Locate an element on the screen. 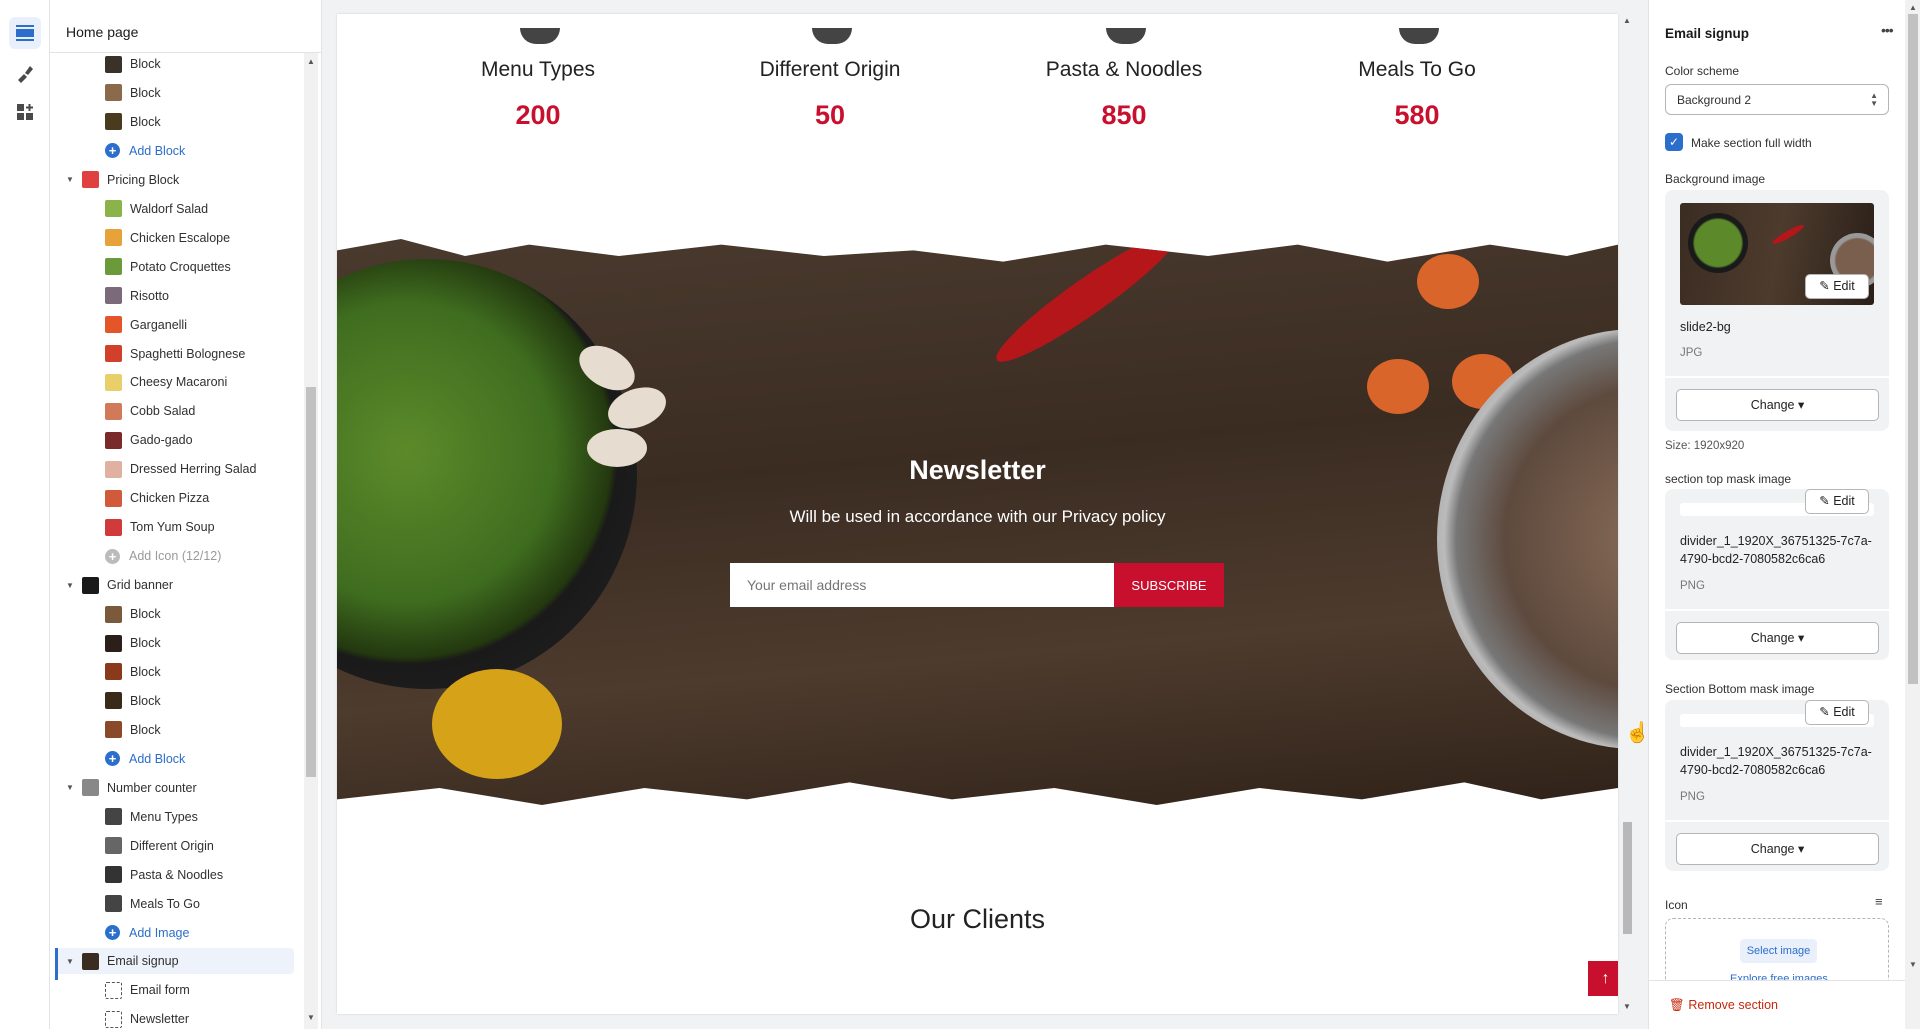 Image resolution: width=1920 pixels, height=1029 pixels. change-background-image-button: Change ▾ is located at coordinates (1777, 405).